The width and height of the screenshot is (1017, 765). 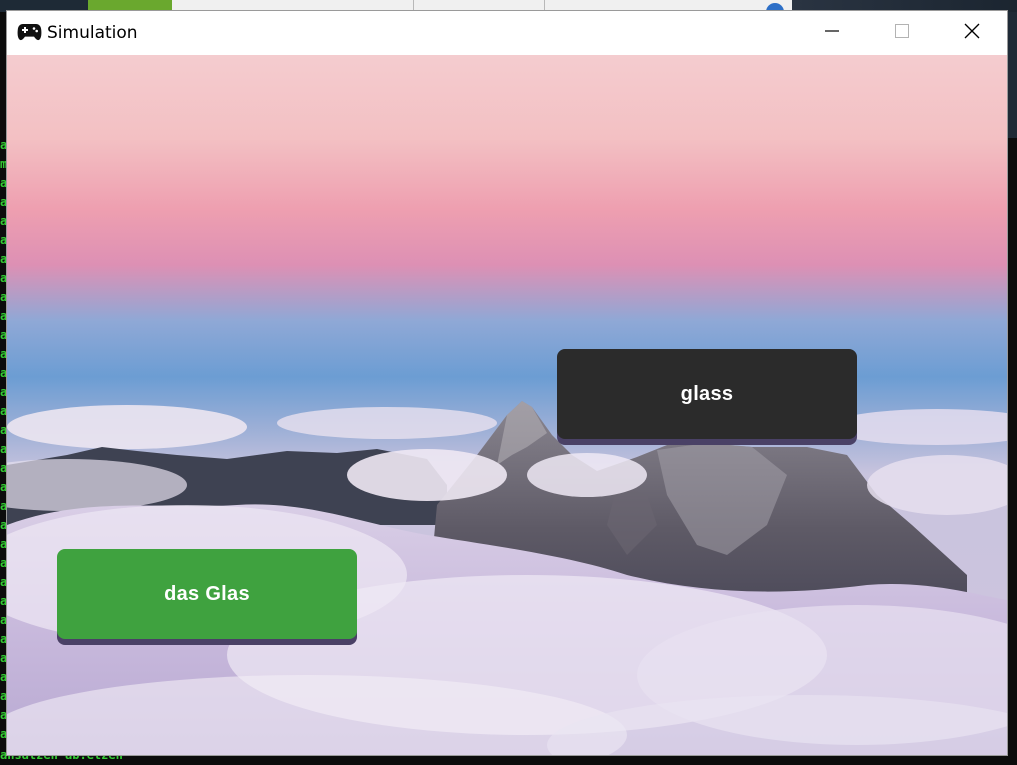 I want to click on answer-card-german: das Glas, so click(x=207, y=594).